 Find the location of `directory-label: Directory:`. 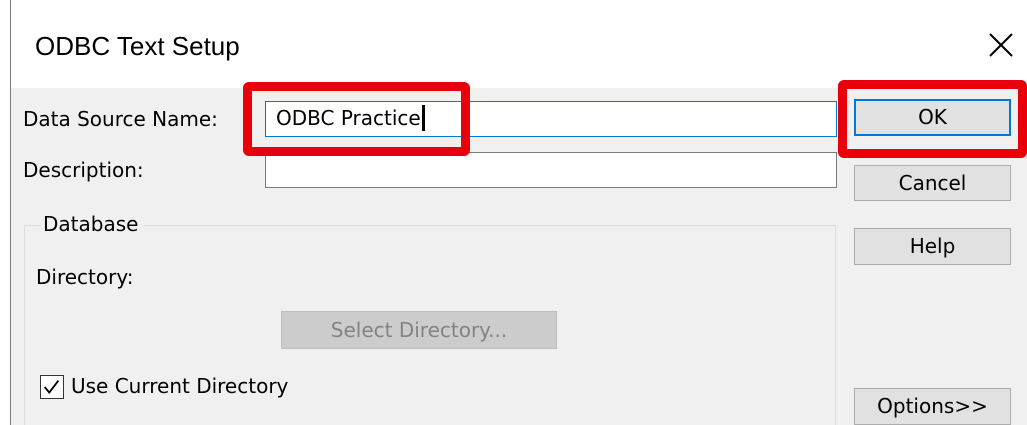

directory-label: Directory: is located at coordinates (85, 277).